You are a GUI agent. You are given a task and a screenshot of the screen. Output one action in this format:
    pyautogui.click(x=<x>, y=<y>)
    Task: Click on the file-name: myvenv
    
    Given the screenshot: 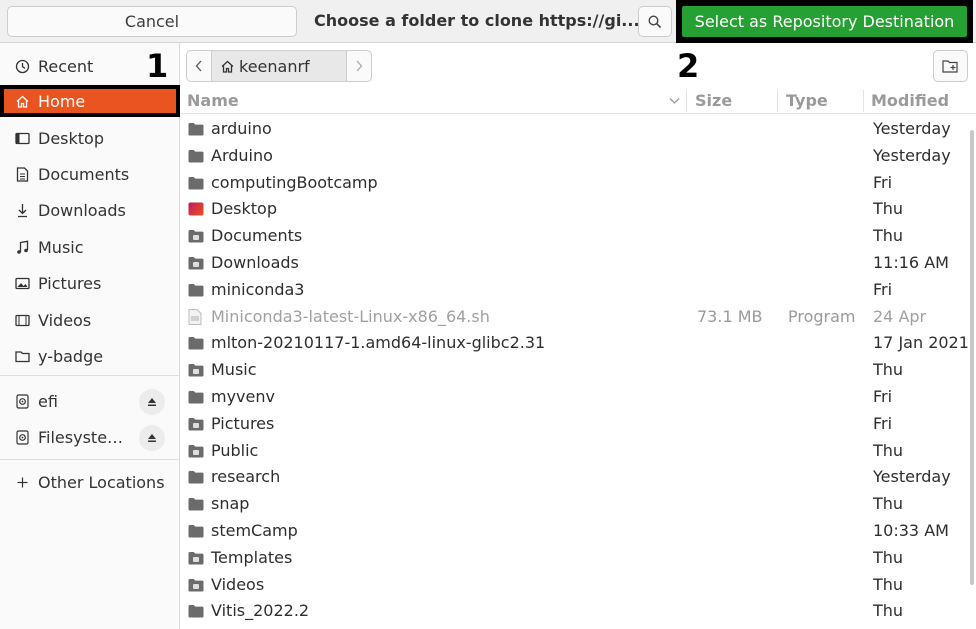 What is the action you would take?
    pyautogui.click(x=243, y=396)
    